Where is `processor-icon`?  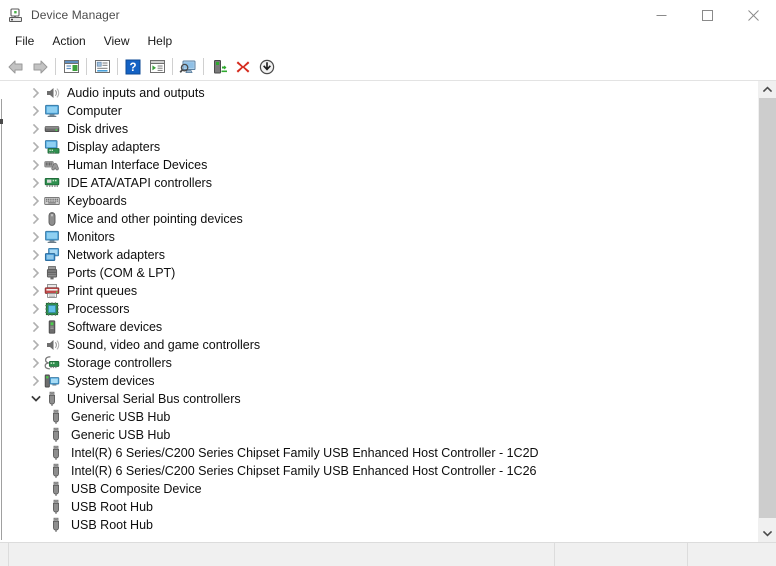
processor-icon is located at coordinates (52, 309).